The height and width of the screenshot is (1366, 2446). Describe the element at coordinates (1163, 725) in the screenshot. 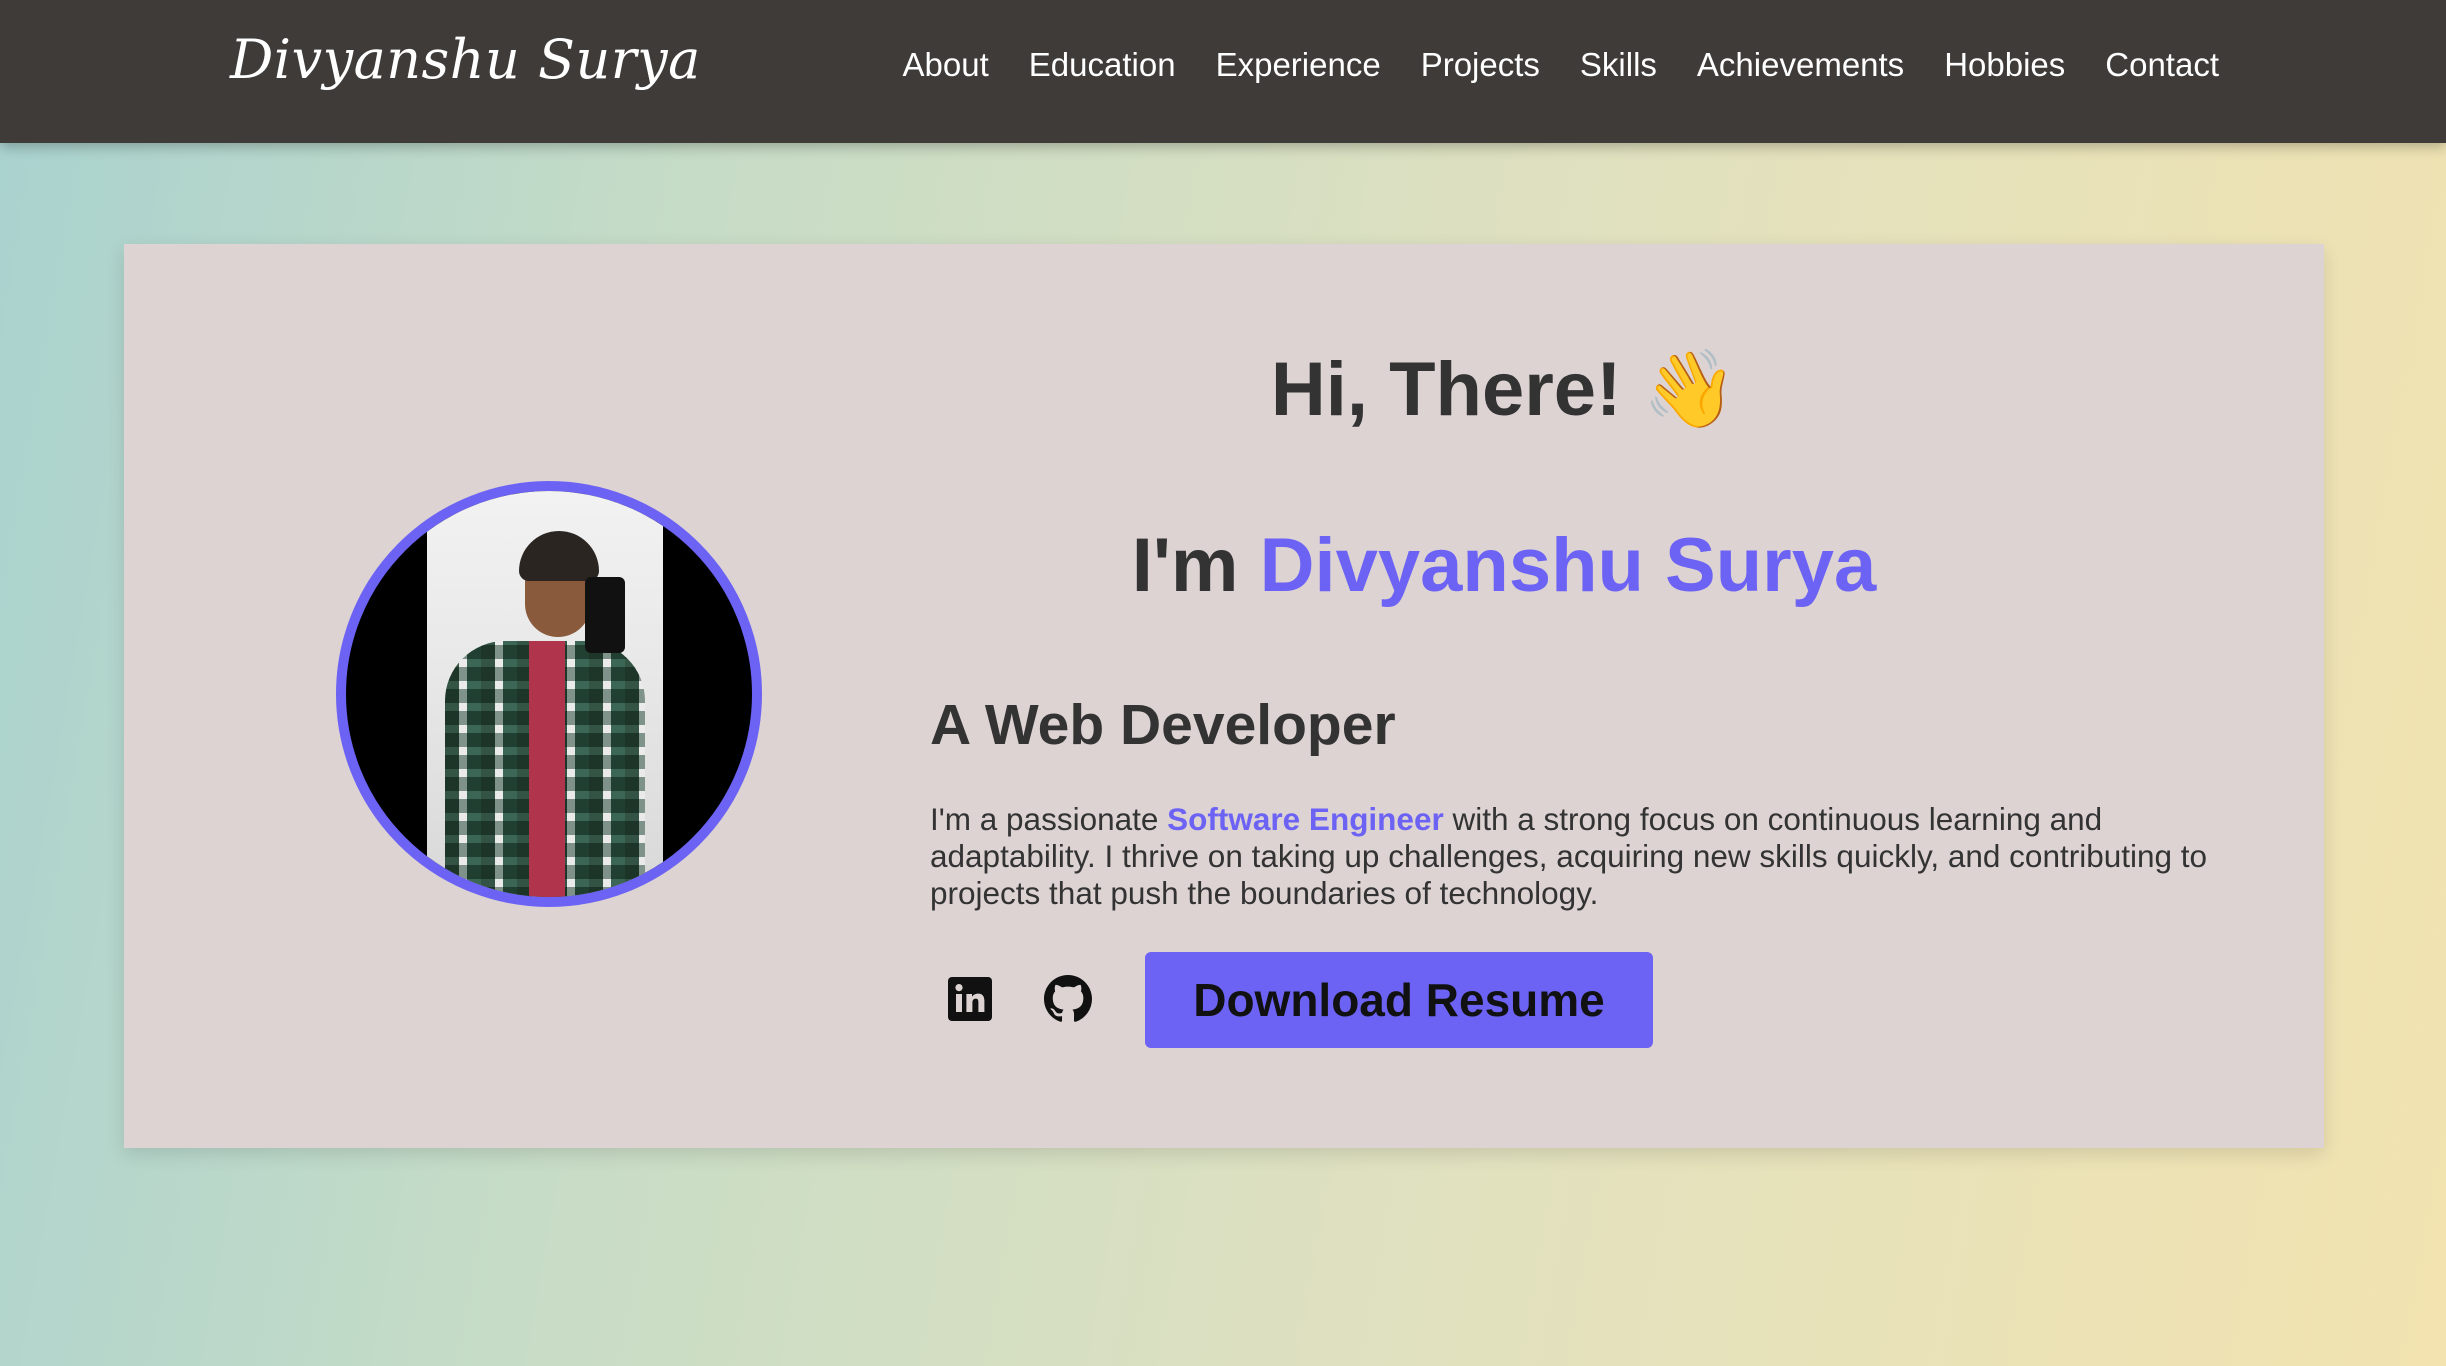

I see `role-heading: A Web Developer` at that location.